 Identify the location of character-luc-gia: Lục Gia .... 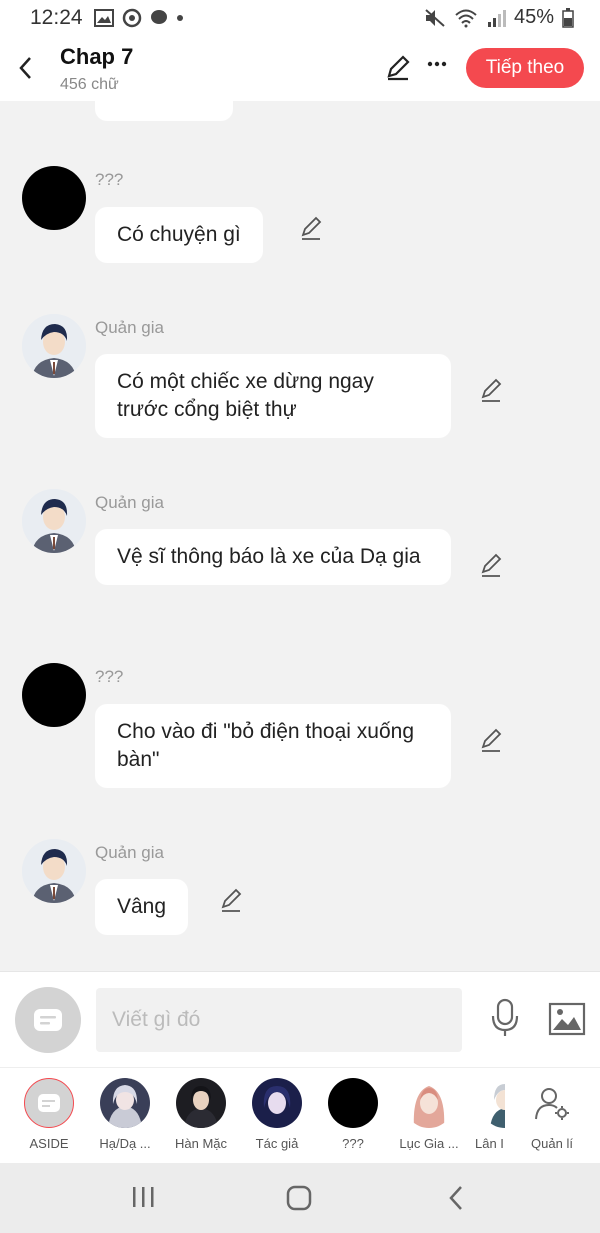
(429, 1114).